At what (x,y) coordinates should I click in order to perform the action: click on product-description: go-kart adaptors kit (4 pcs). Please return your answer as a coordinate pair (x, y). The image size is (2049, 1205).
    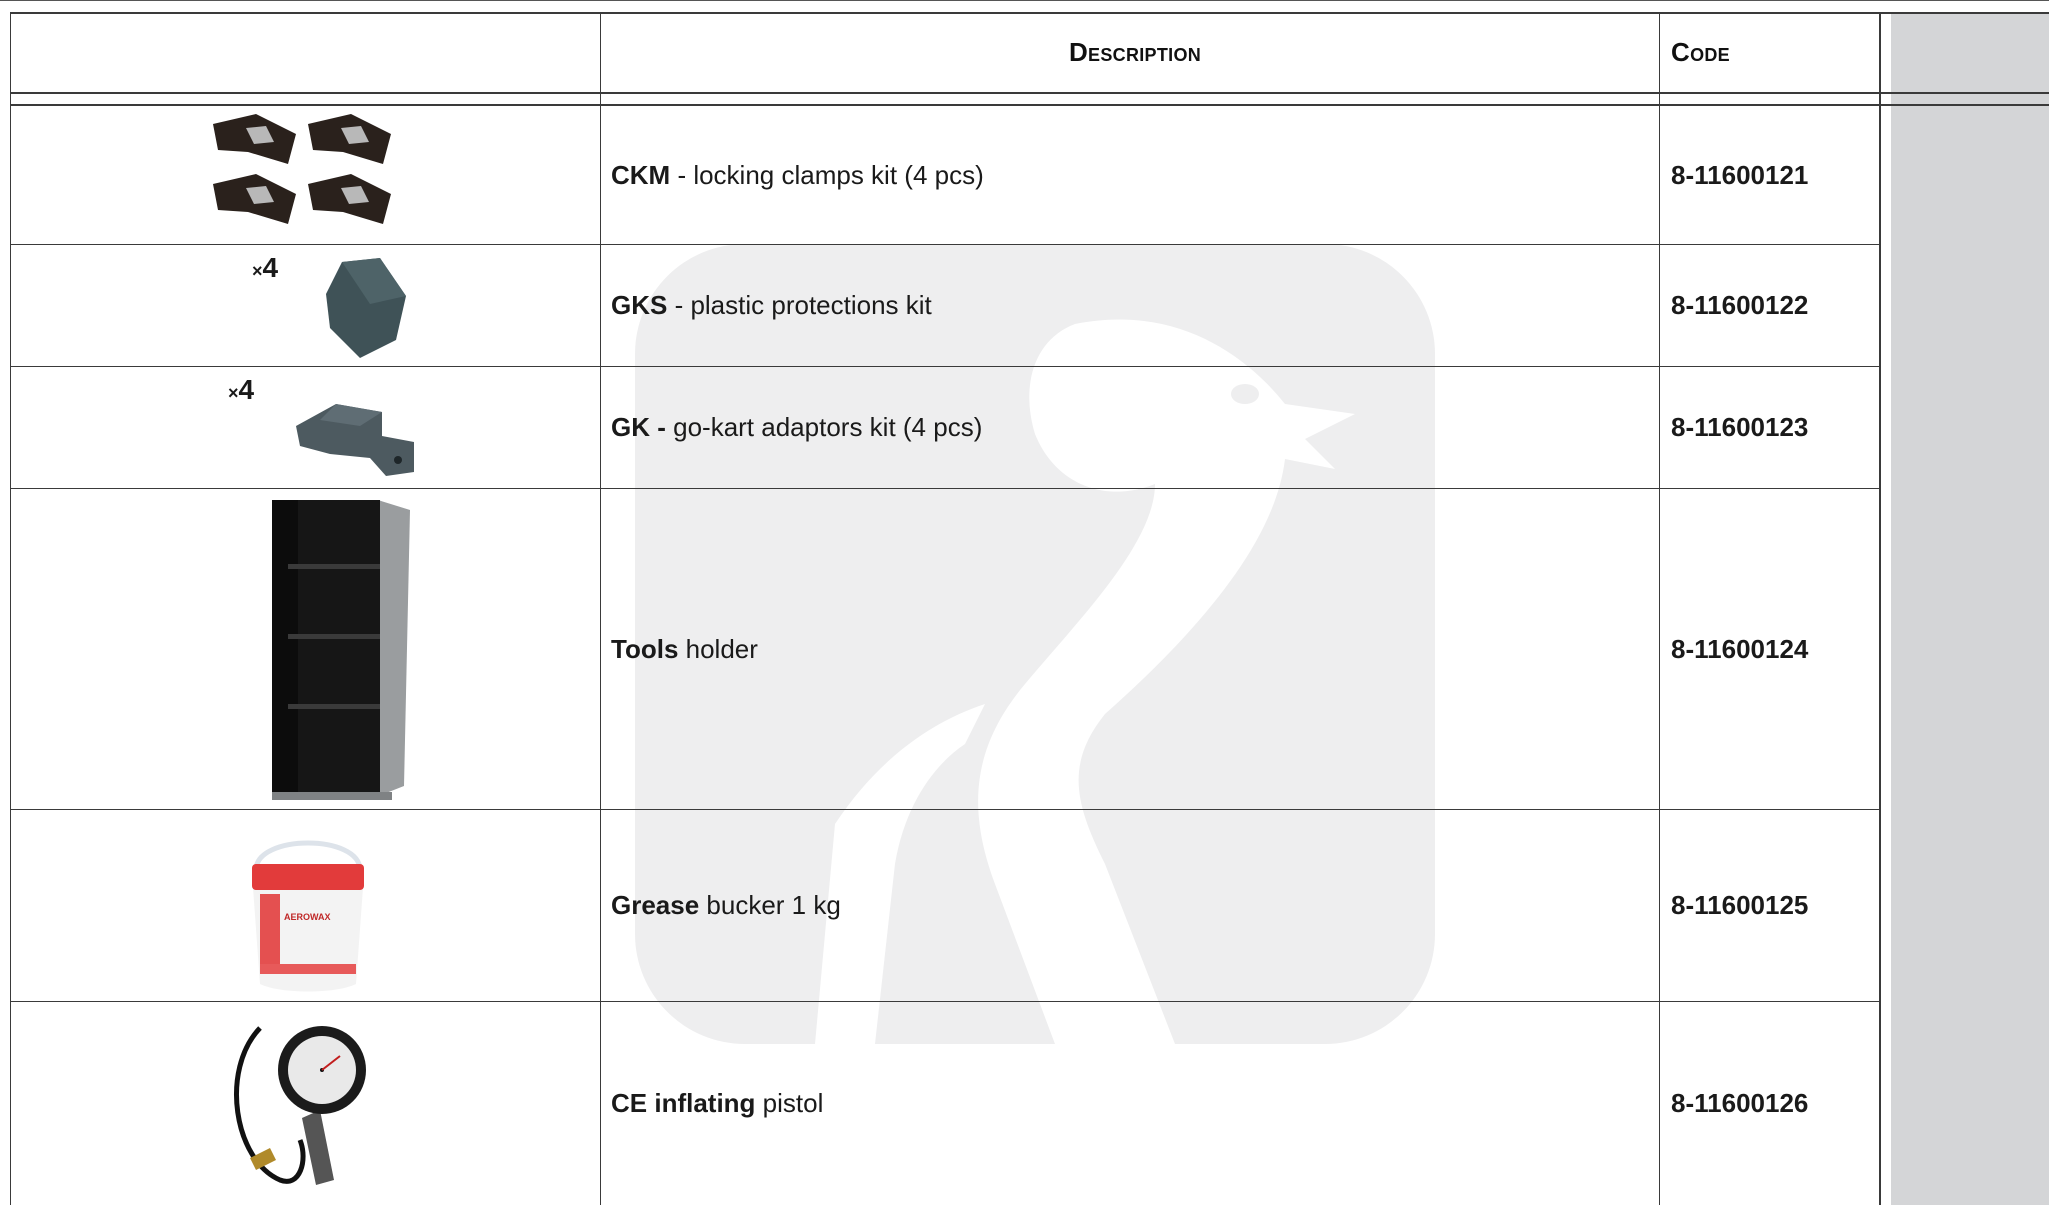
    Looking at the image, I should click on (824, 427).